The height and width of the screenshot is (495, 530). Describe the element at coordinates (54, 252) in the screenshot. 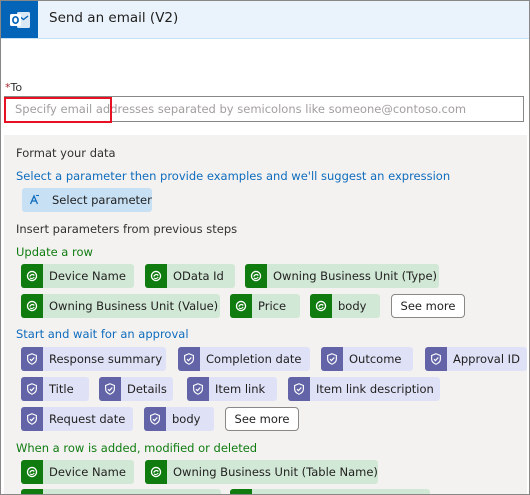

I see `group-title-update-row: Update a row` at that location.